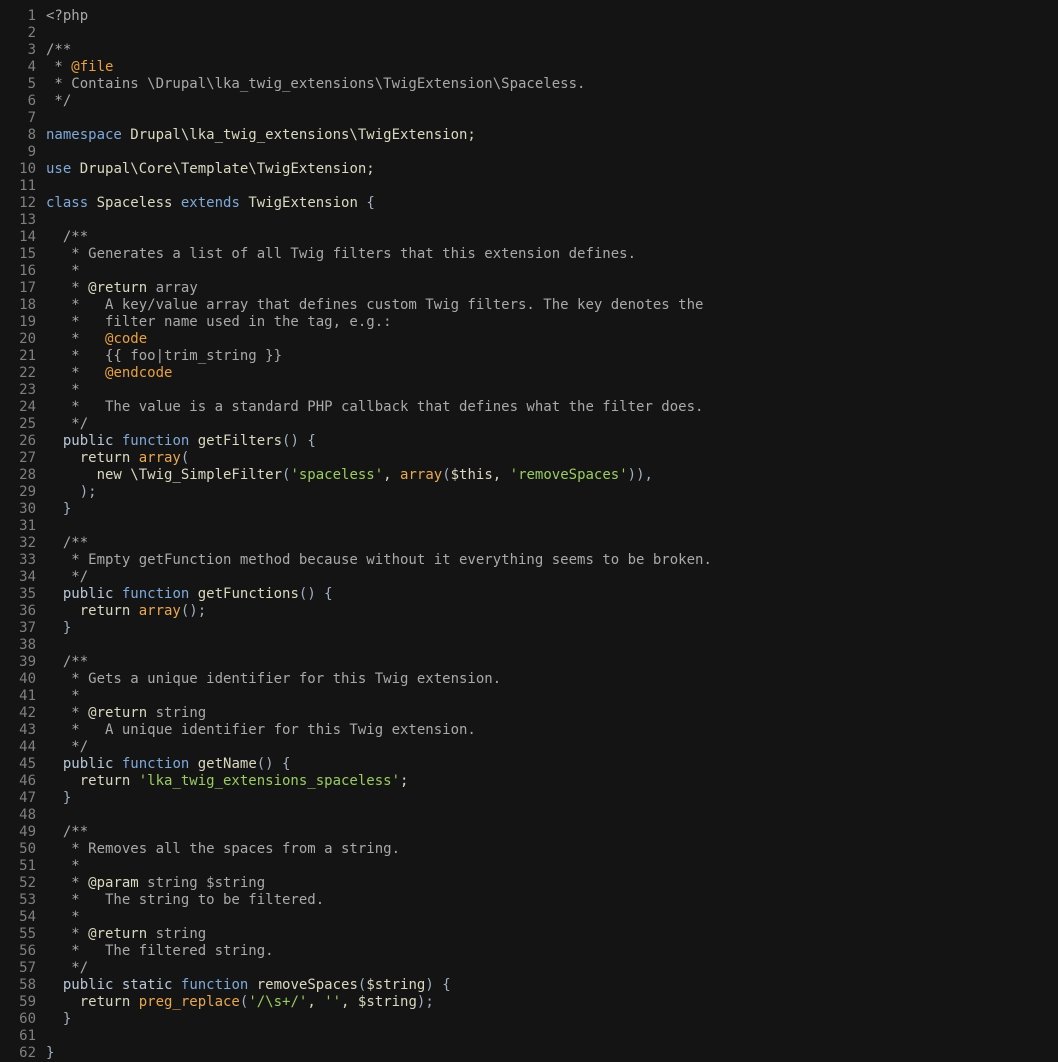 Image resolution: width=1058 pixels, height=1062 pixels. What do you see at coordinates (139, 373) in the screenshot?
I see `code-token: @endcode` at bounding box center [139, 373].